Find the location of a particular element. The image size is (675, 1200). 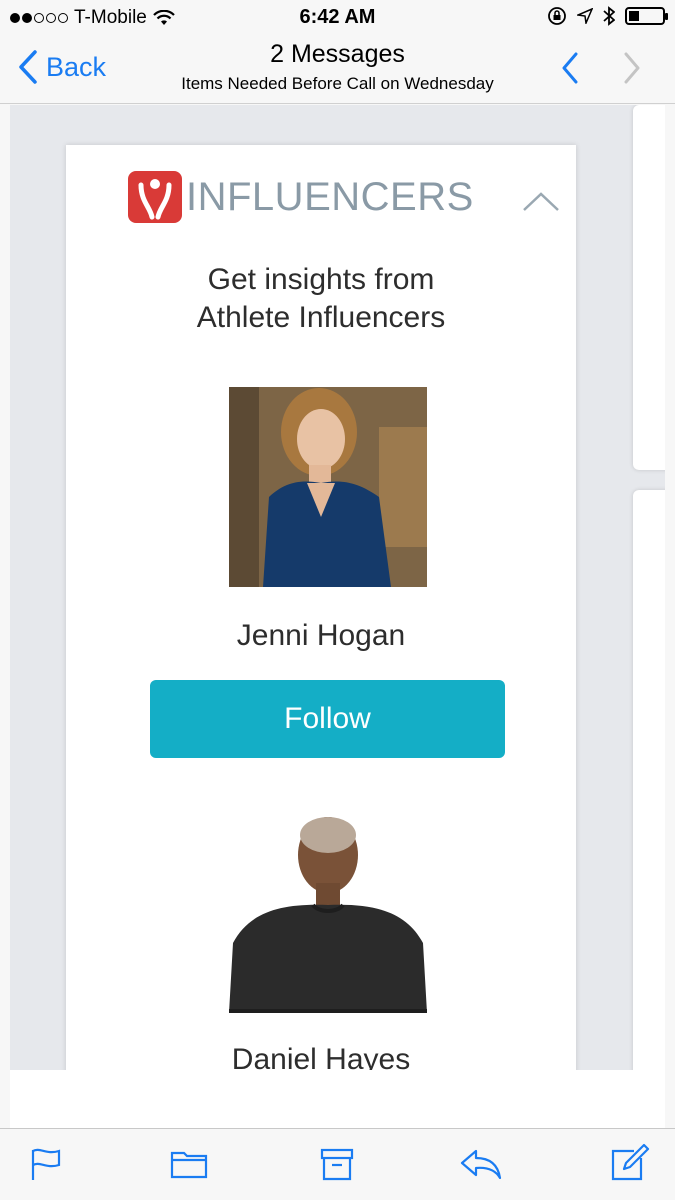

battery-icon is located at coordinates (646, 16).